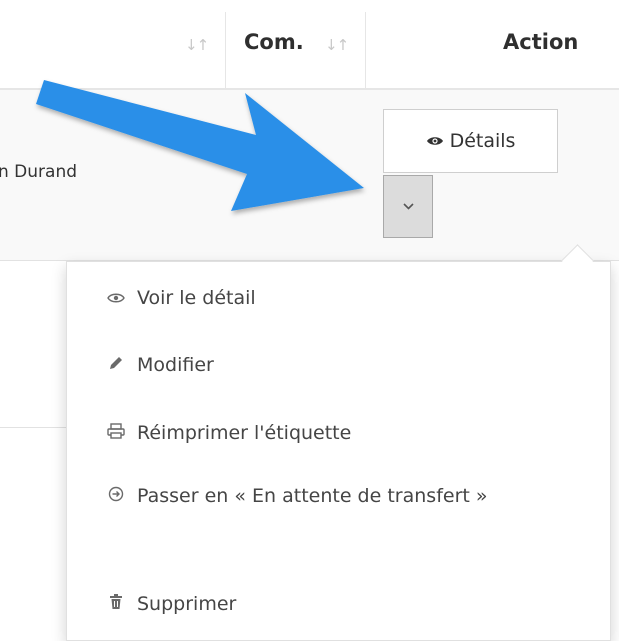 This screenshot has height=641, width=619. I want to click on menu-item-set-awaiting-transfer: Passer en « En attente de transfert », so click(338, 496).